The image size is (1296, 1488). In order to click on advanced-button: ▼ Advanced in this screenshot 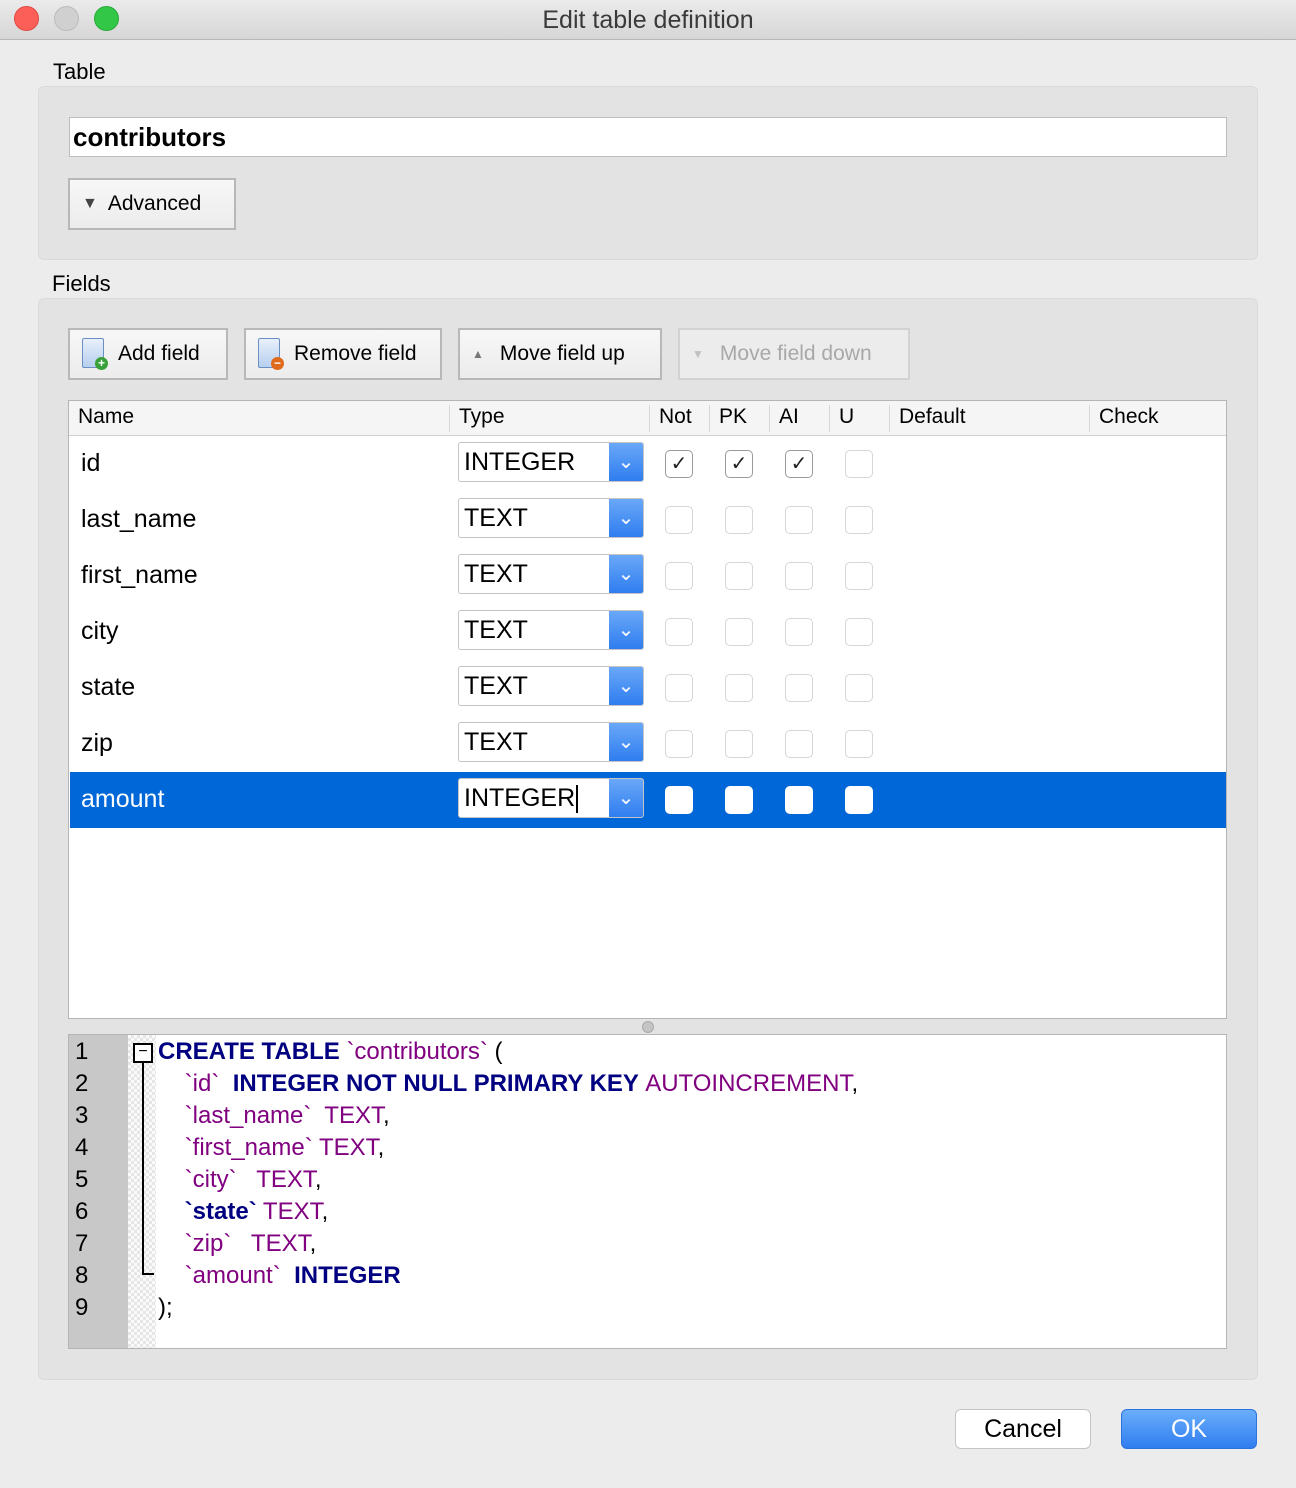, I will do `click(152, 204)`.